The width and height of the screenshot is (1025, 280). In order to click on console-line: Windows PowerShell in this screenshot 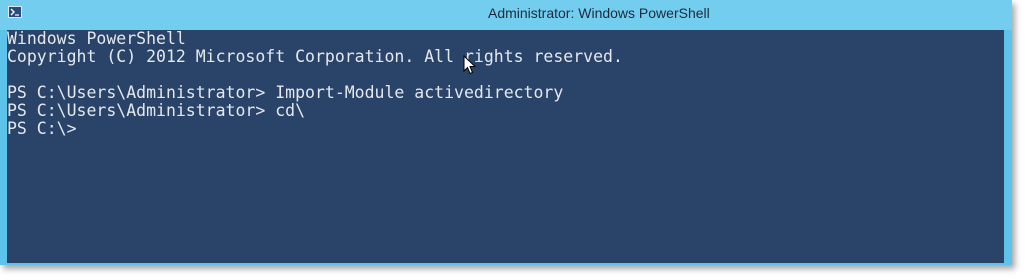, I will do `click(96, 38)`.